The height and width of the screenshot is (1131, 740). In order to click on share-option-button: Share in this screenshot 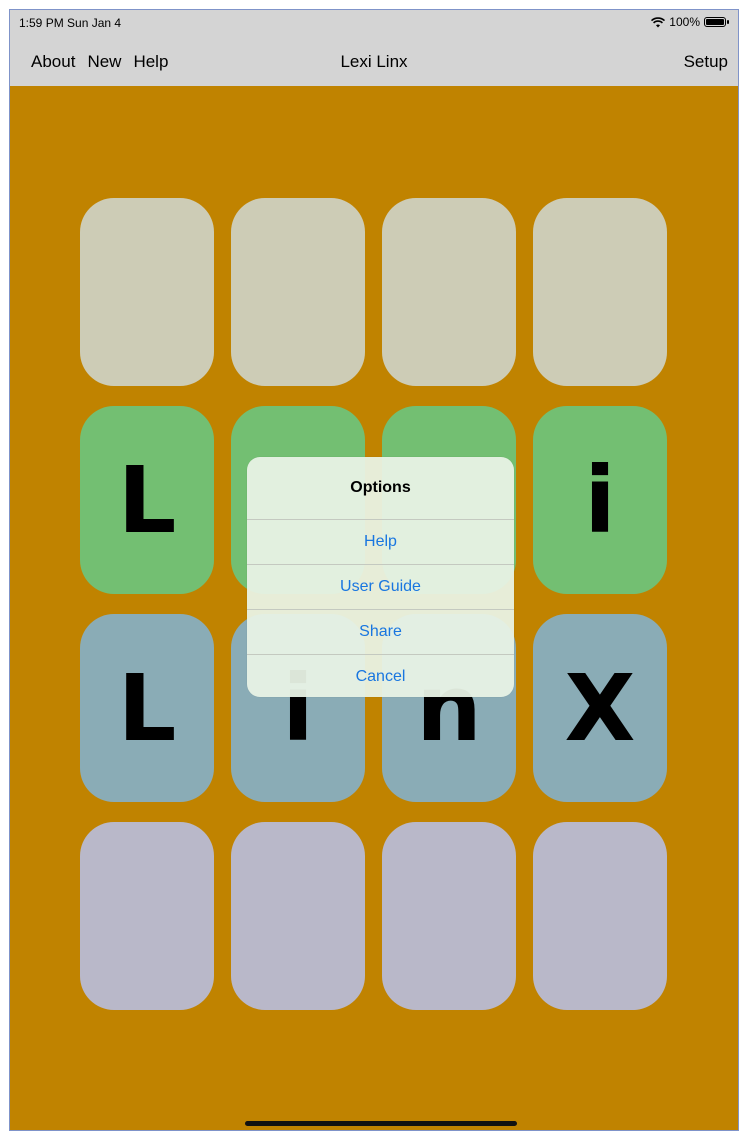, I will do `click(380, 632)`.